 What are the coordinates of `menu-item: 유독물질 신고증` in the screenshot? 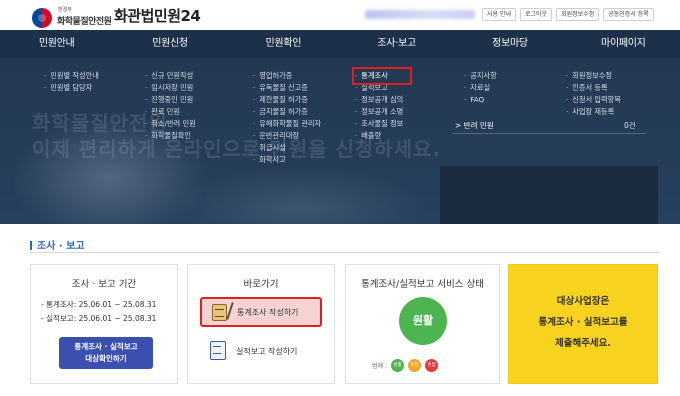 It's located at (287, 88).